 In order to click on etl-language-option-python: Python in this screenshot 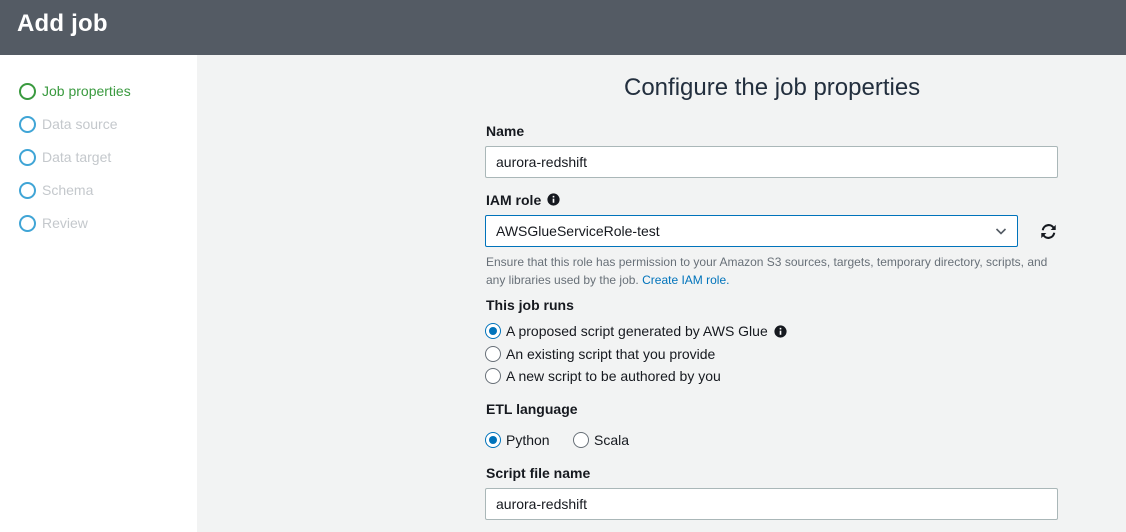, I will do `click(517, 440)`.